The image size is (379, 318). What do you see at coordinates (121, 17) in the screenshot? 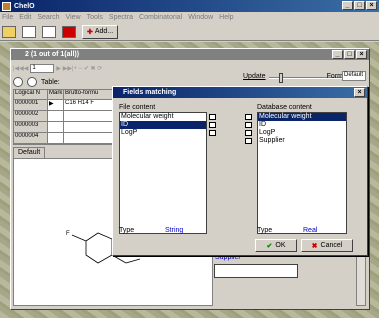
I see `menu-spectra: Spectra` at bounding box center [121, 17].